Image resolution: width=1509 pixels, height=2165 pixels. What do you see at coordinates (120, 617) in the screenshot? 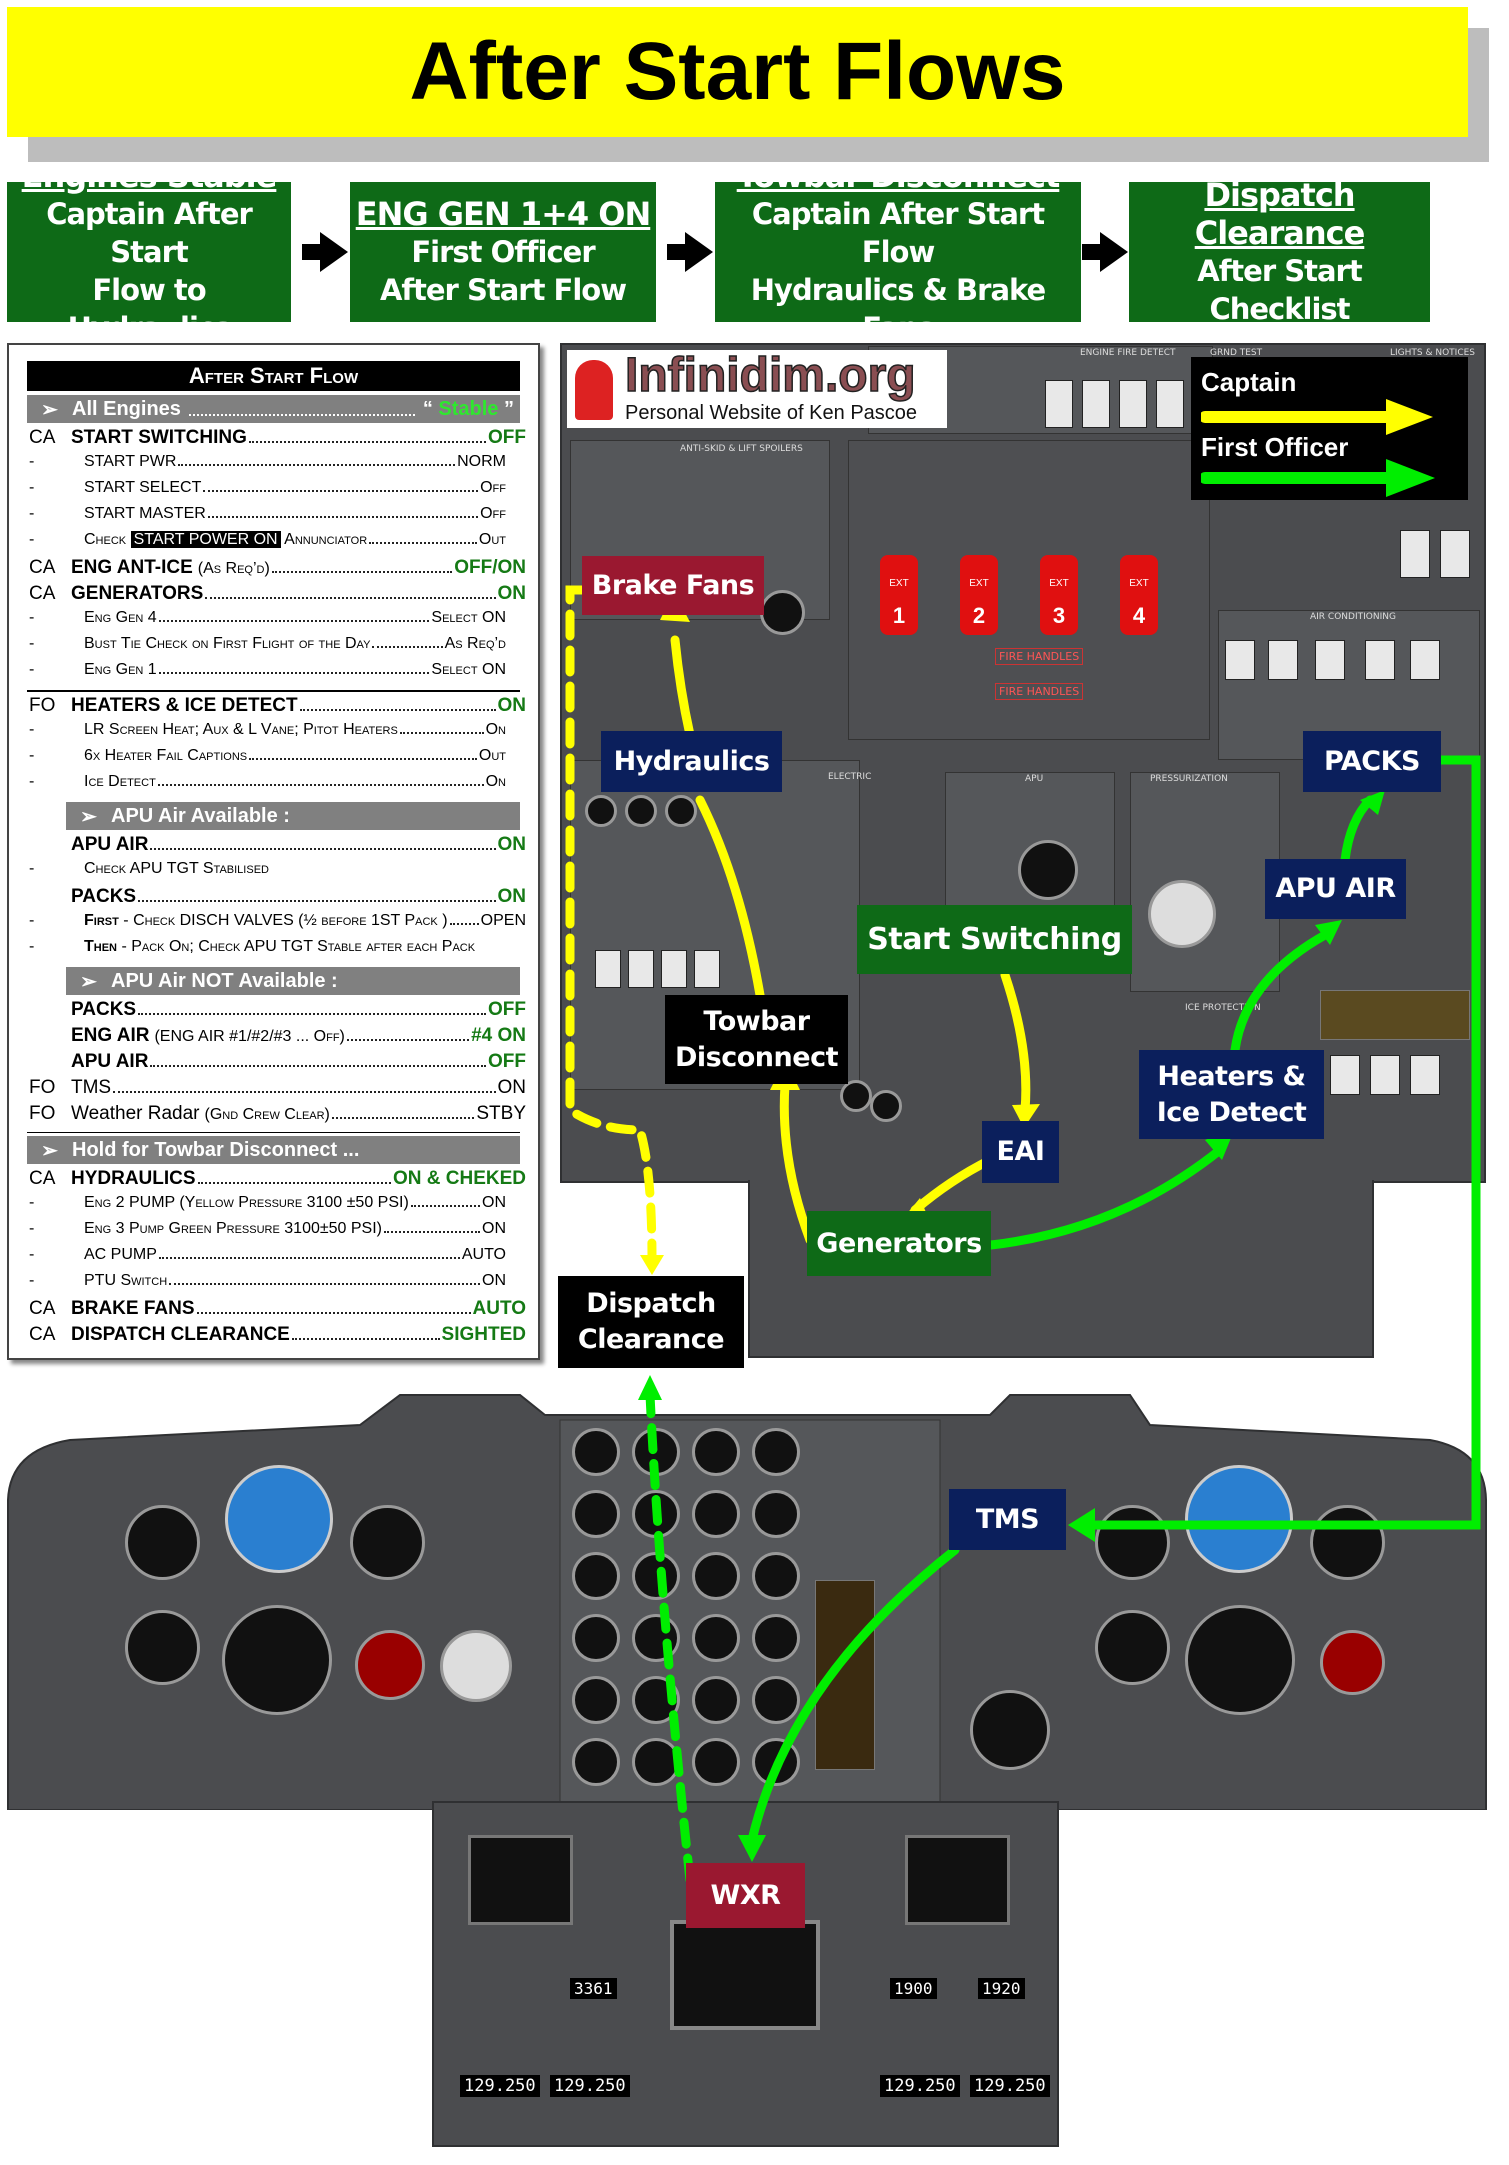
I see `sub-item-label: Eng Gen 4` at bounding box center [120, 617].